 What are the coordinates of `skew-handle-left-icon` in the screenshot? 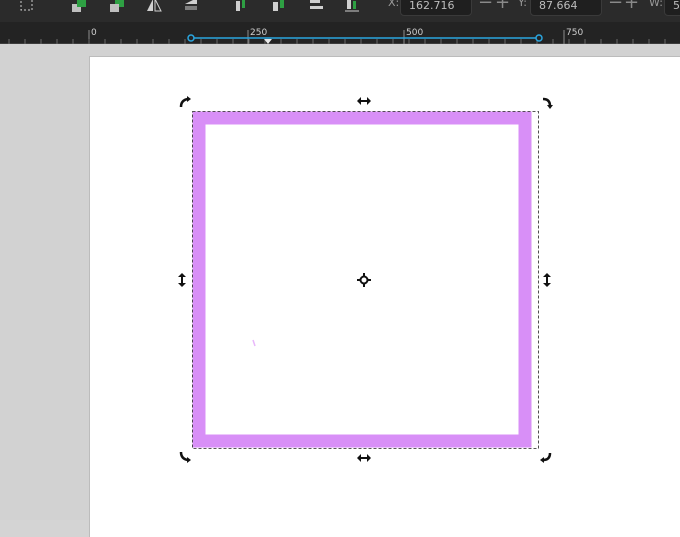 It's located at (182, 280).